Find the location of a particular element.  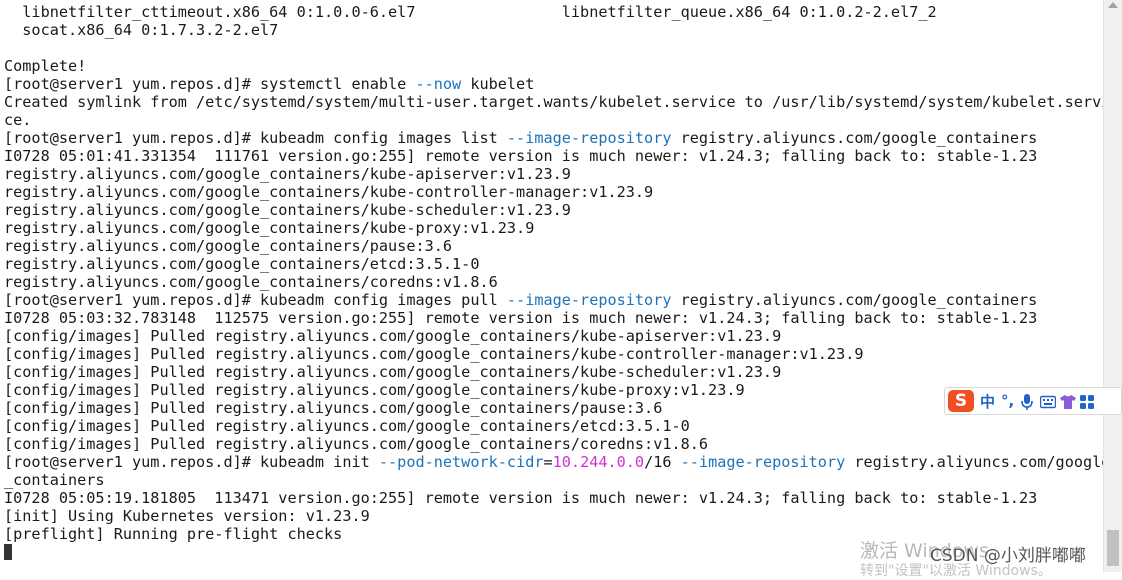

sogou-logo-icon: S is located at coordinates (961, 401).